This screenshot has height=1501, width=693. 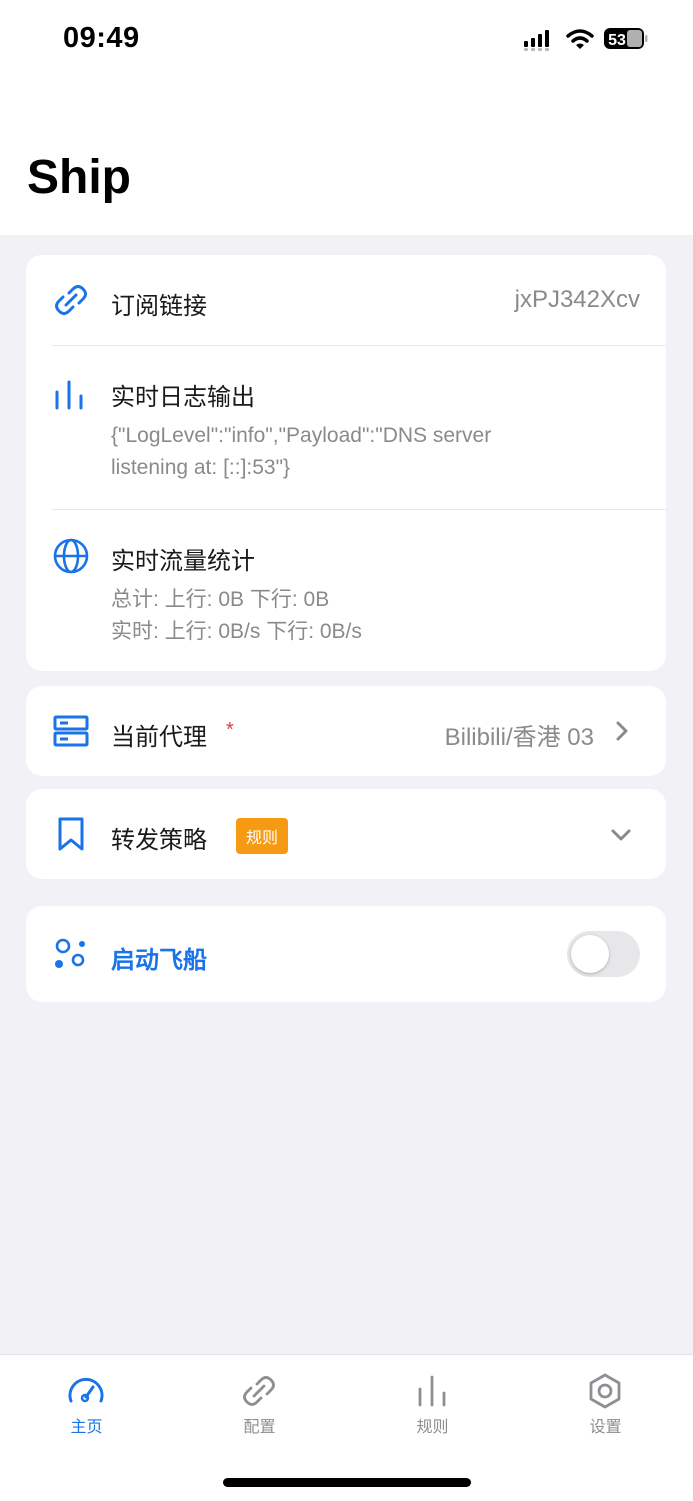 What do you see at coordinates (220, 599) in the screenshot?
I see `traffic-total: 总计: 上行: 0B 下行: 0B` at bounding box center [220, 599].